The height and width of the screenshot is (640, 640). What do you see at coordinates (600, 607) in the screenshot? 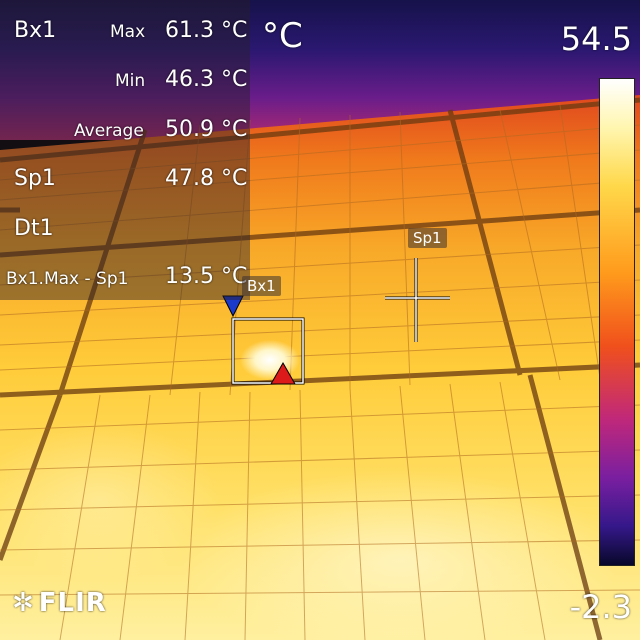
I see `scale-min-label: -2.3` at bounding box center [600, 607].